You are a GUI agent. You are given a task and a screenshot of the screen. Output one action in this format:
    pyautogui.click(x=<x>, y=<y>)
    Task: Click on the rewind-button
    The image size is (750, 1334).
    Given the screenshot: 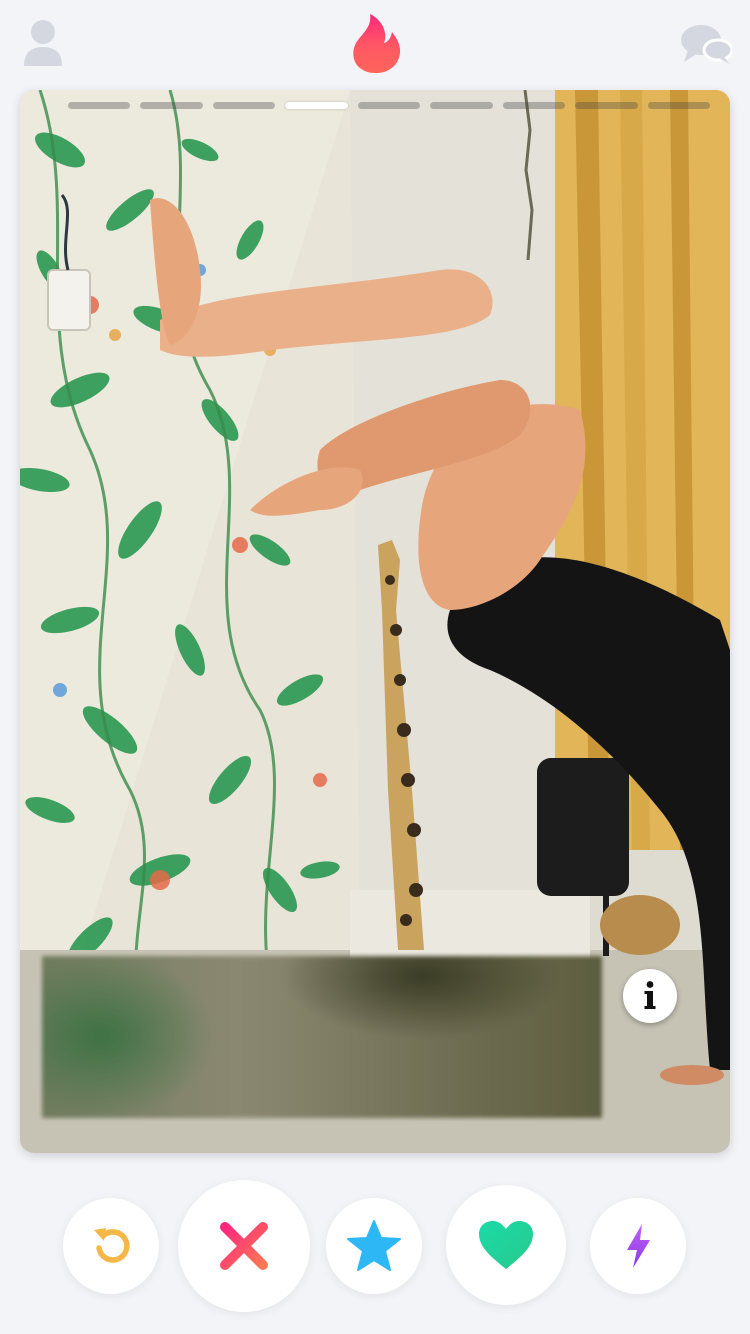 What is the action you would take?
    pyautogui.click(x=111, y=1246)
    